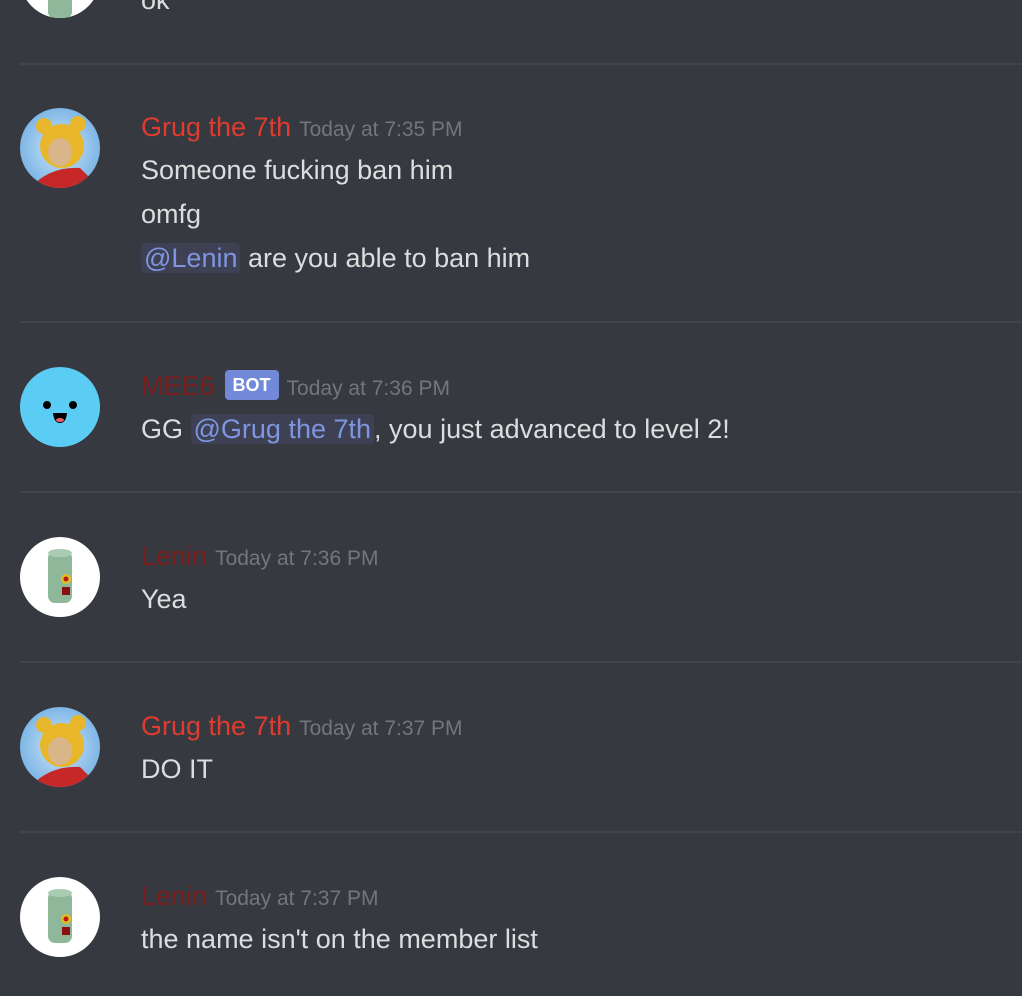 Image resolution: width=1022 pixels, height=996 pixels. Describe the element at coordinates (282, 429) in the screenshot. I see `user-mention: @Grug the 7th` at that location.